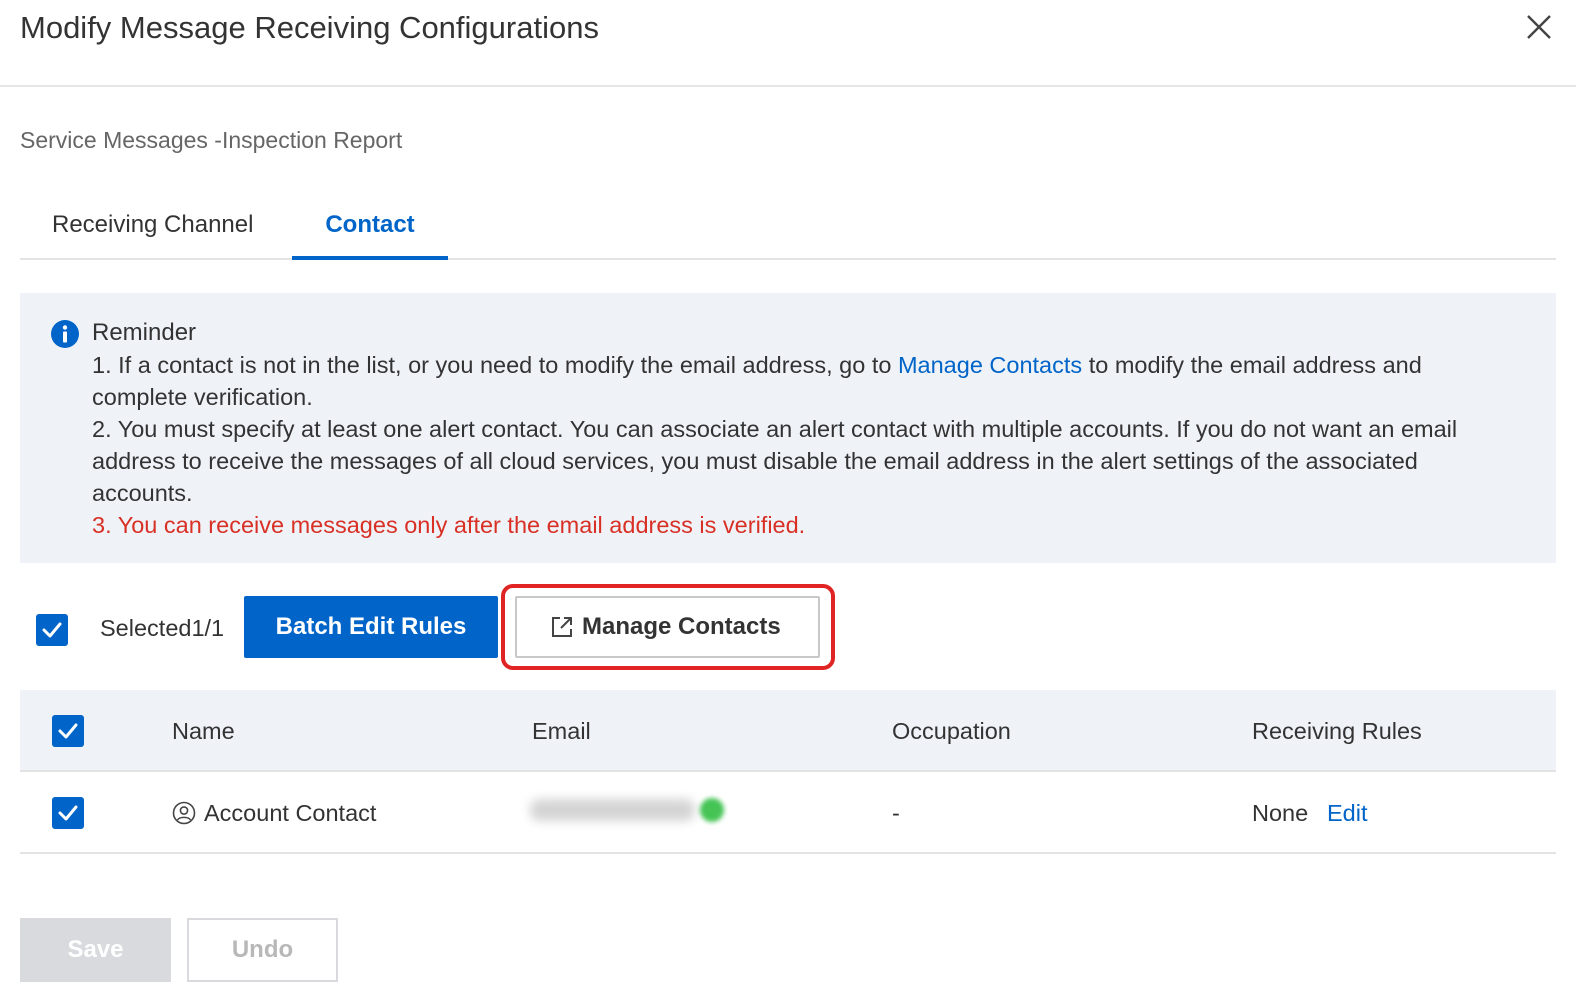 This screenshot has width=1576, height=992. I want to click on page-subtitle: Service Messages -Inspection Report, so click(211, 140).